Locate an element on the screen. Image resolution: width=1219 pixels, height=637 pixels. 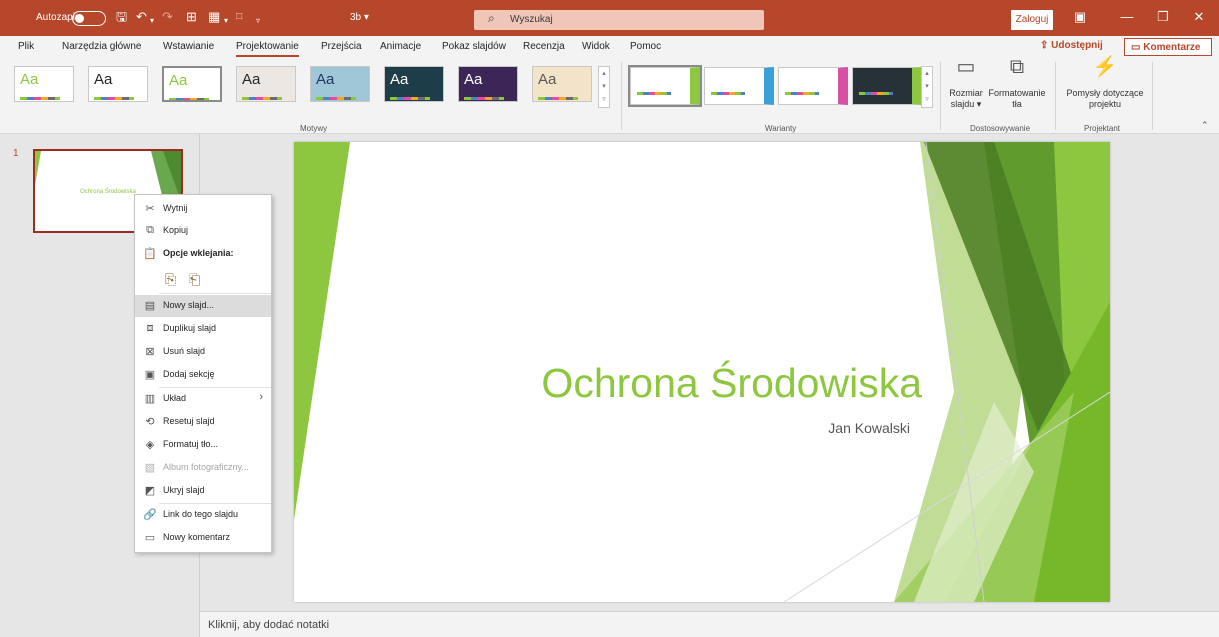
menu-item-copy: ⧉ Kopiuj is located at coordinates (203, 231).